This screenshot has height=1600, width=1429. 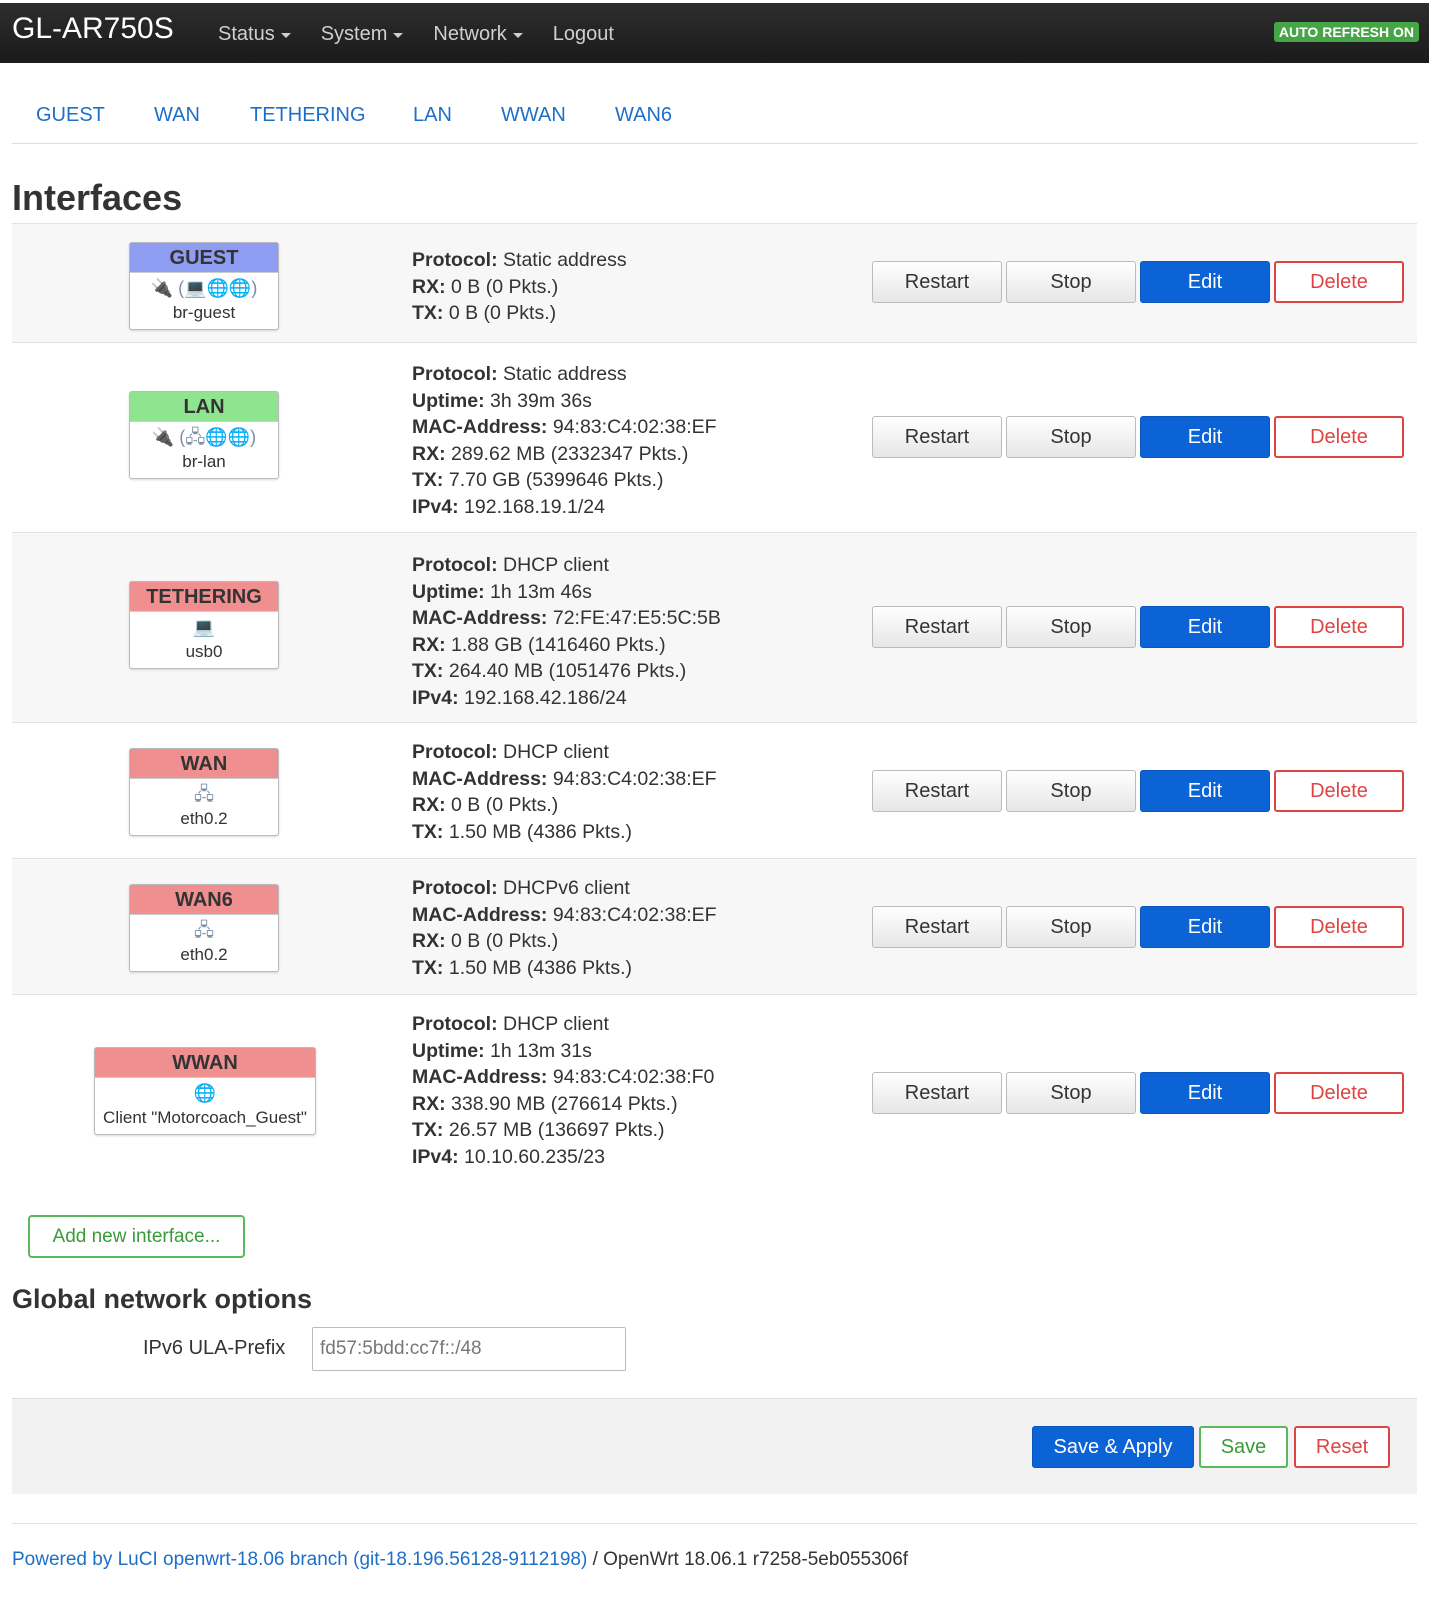 I want to click on tab-wwan: WWAN, so click(x=533, y=115).